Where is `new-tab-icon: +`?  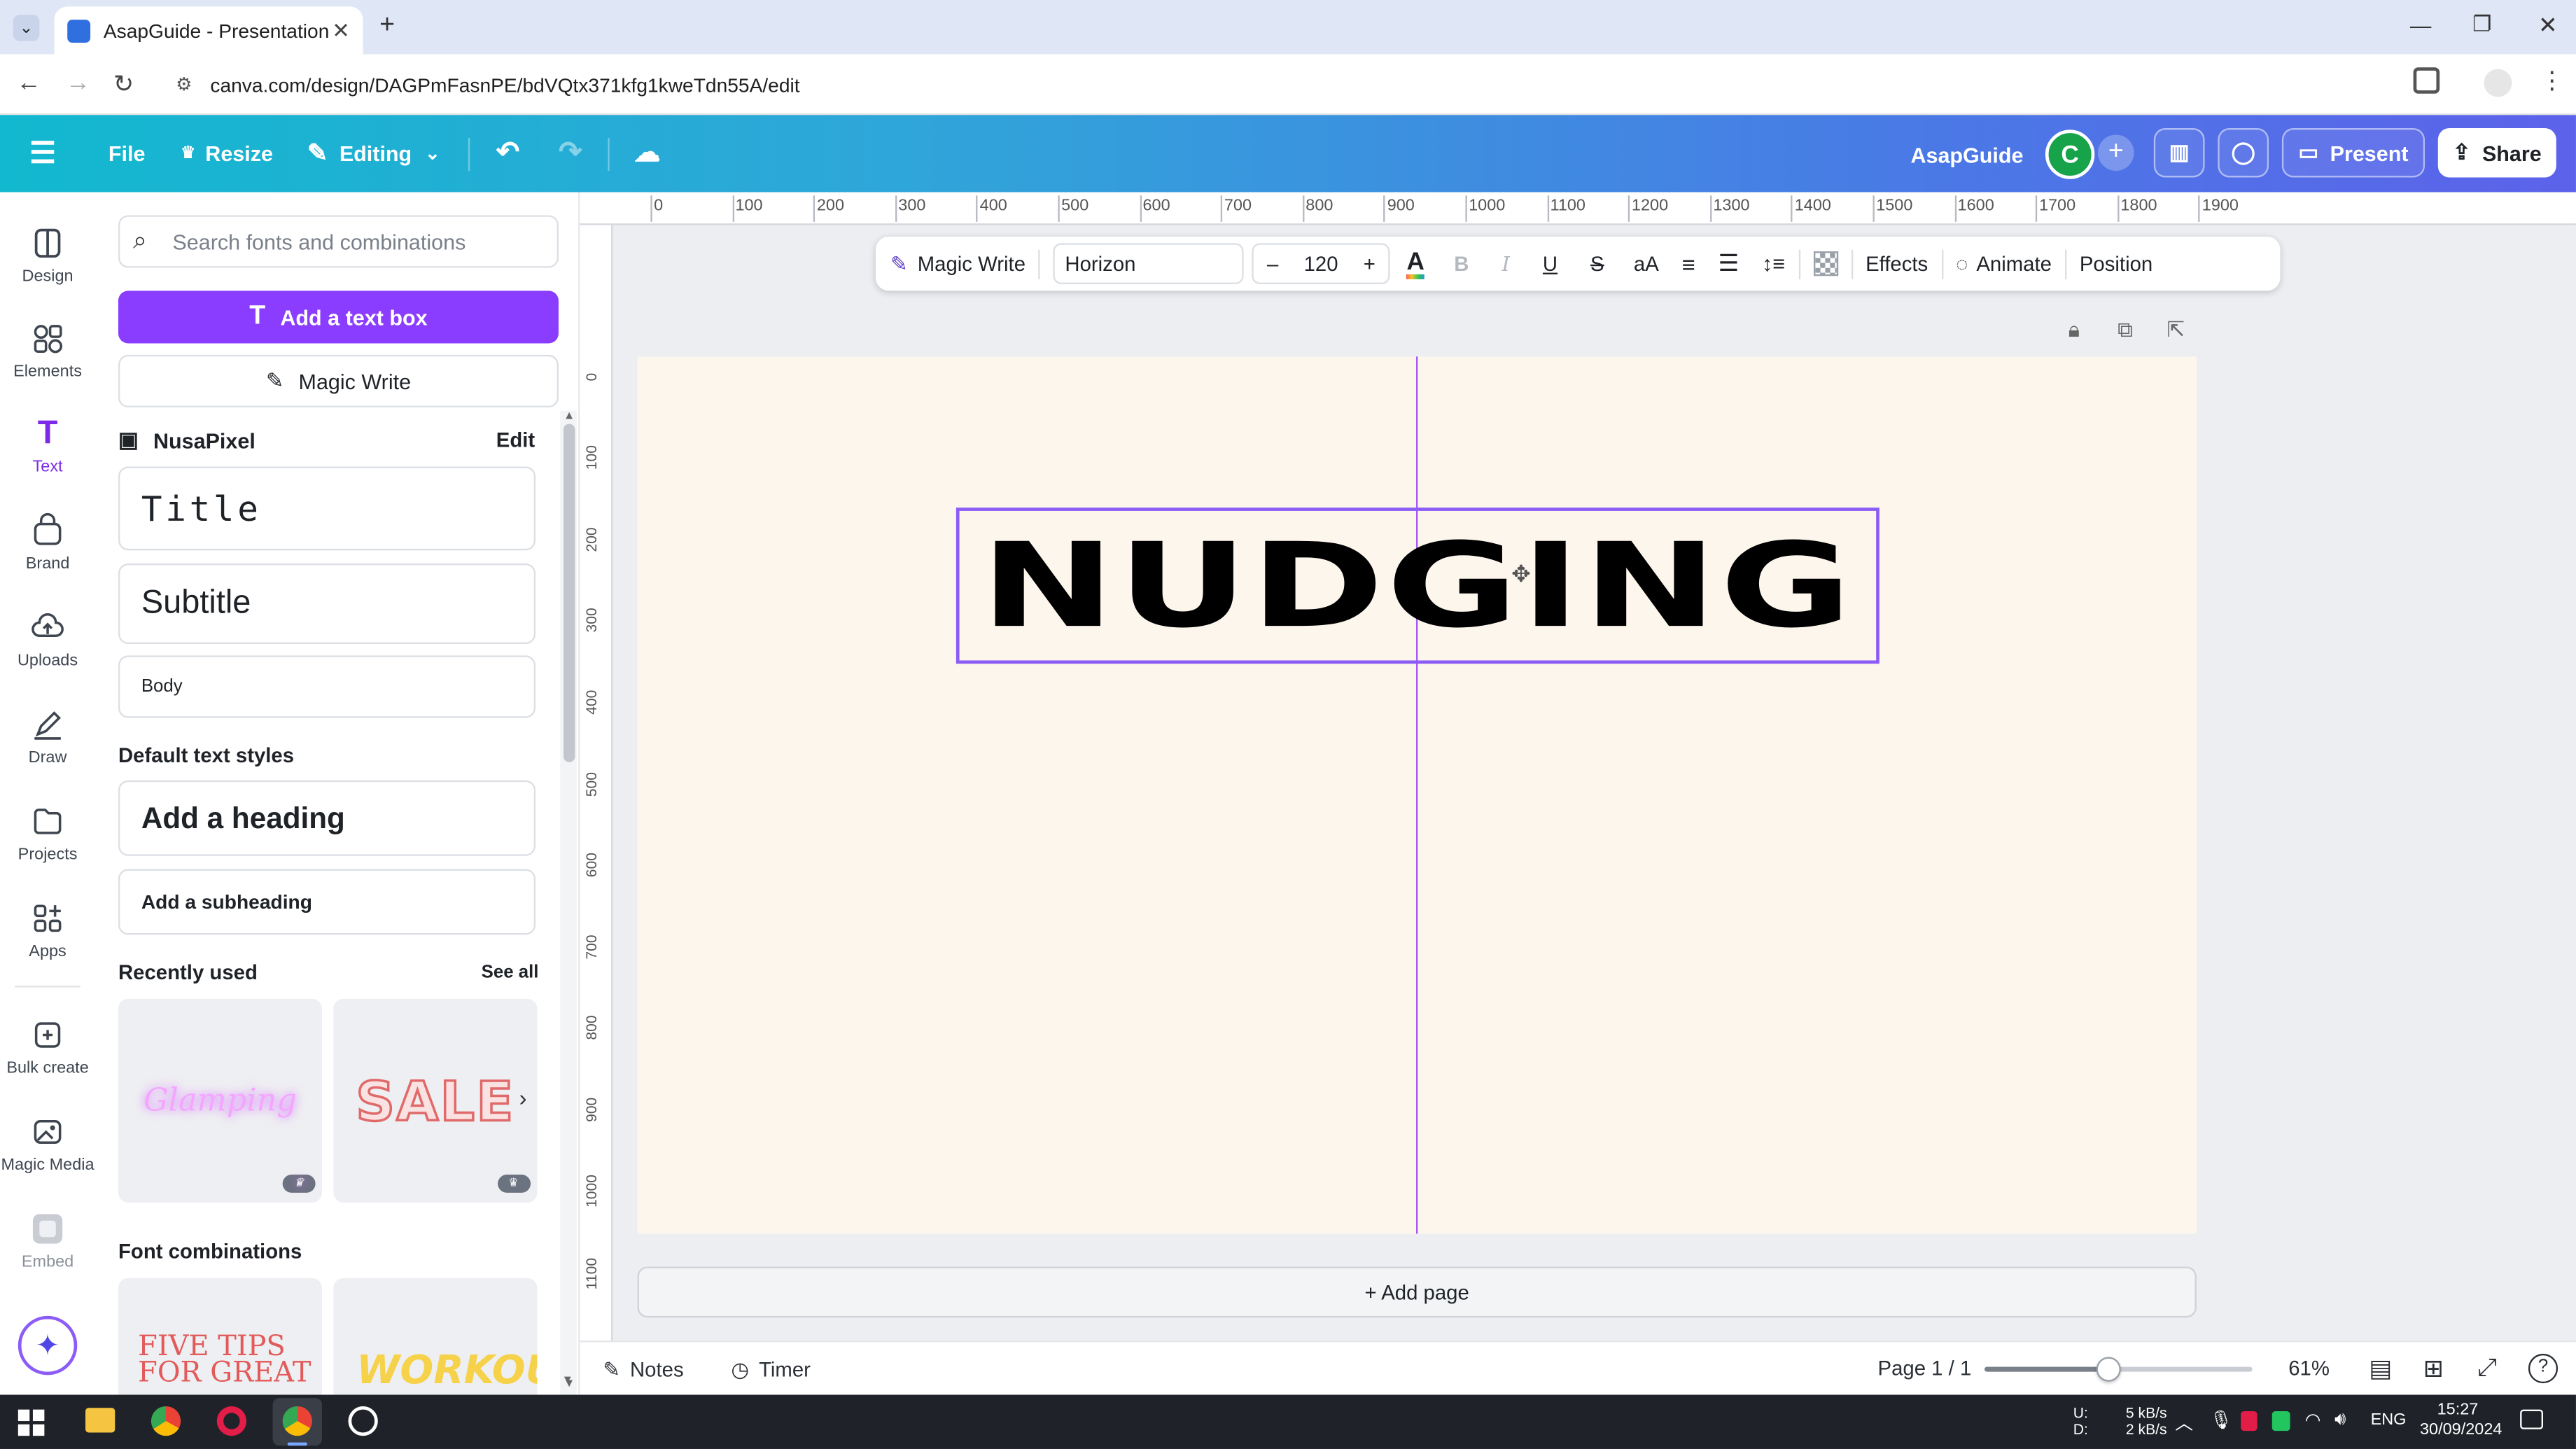 new-tab-icon: + is located at coordinates (387, 26).